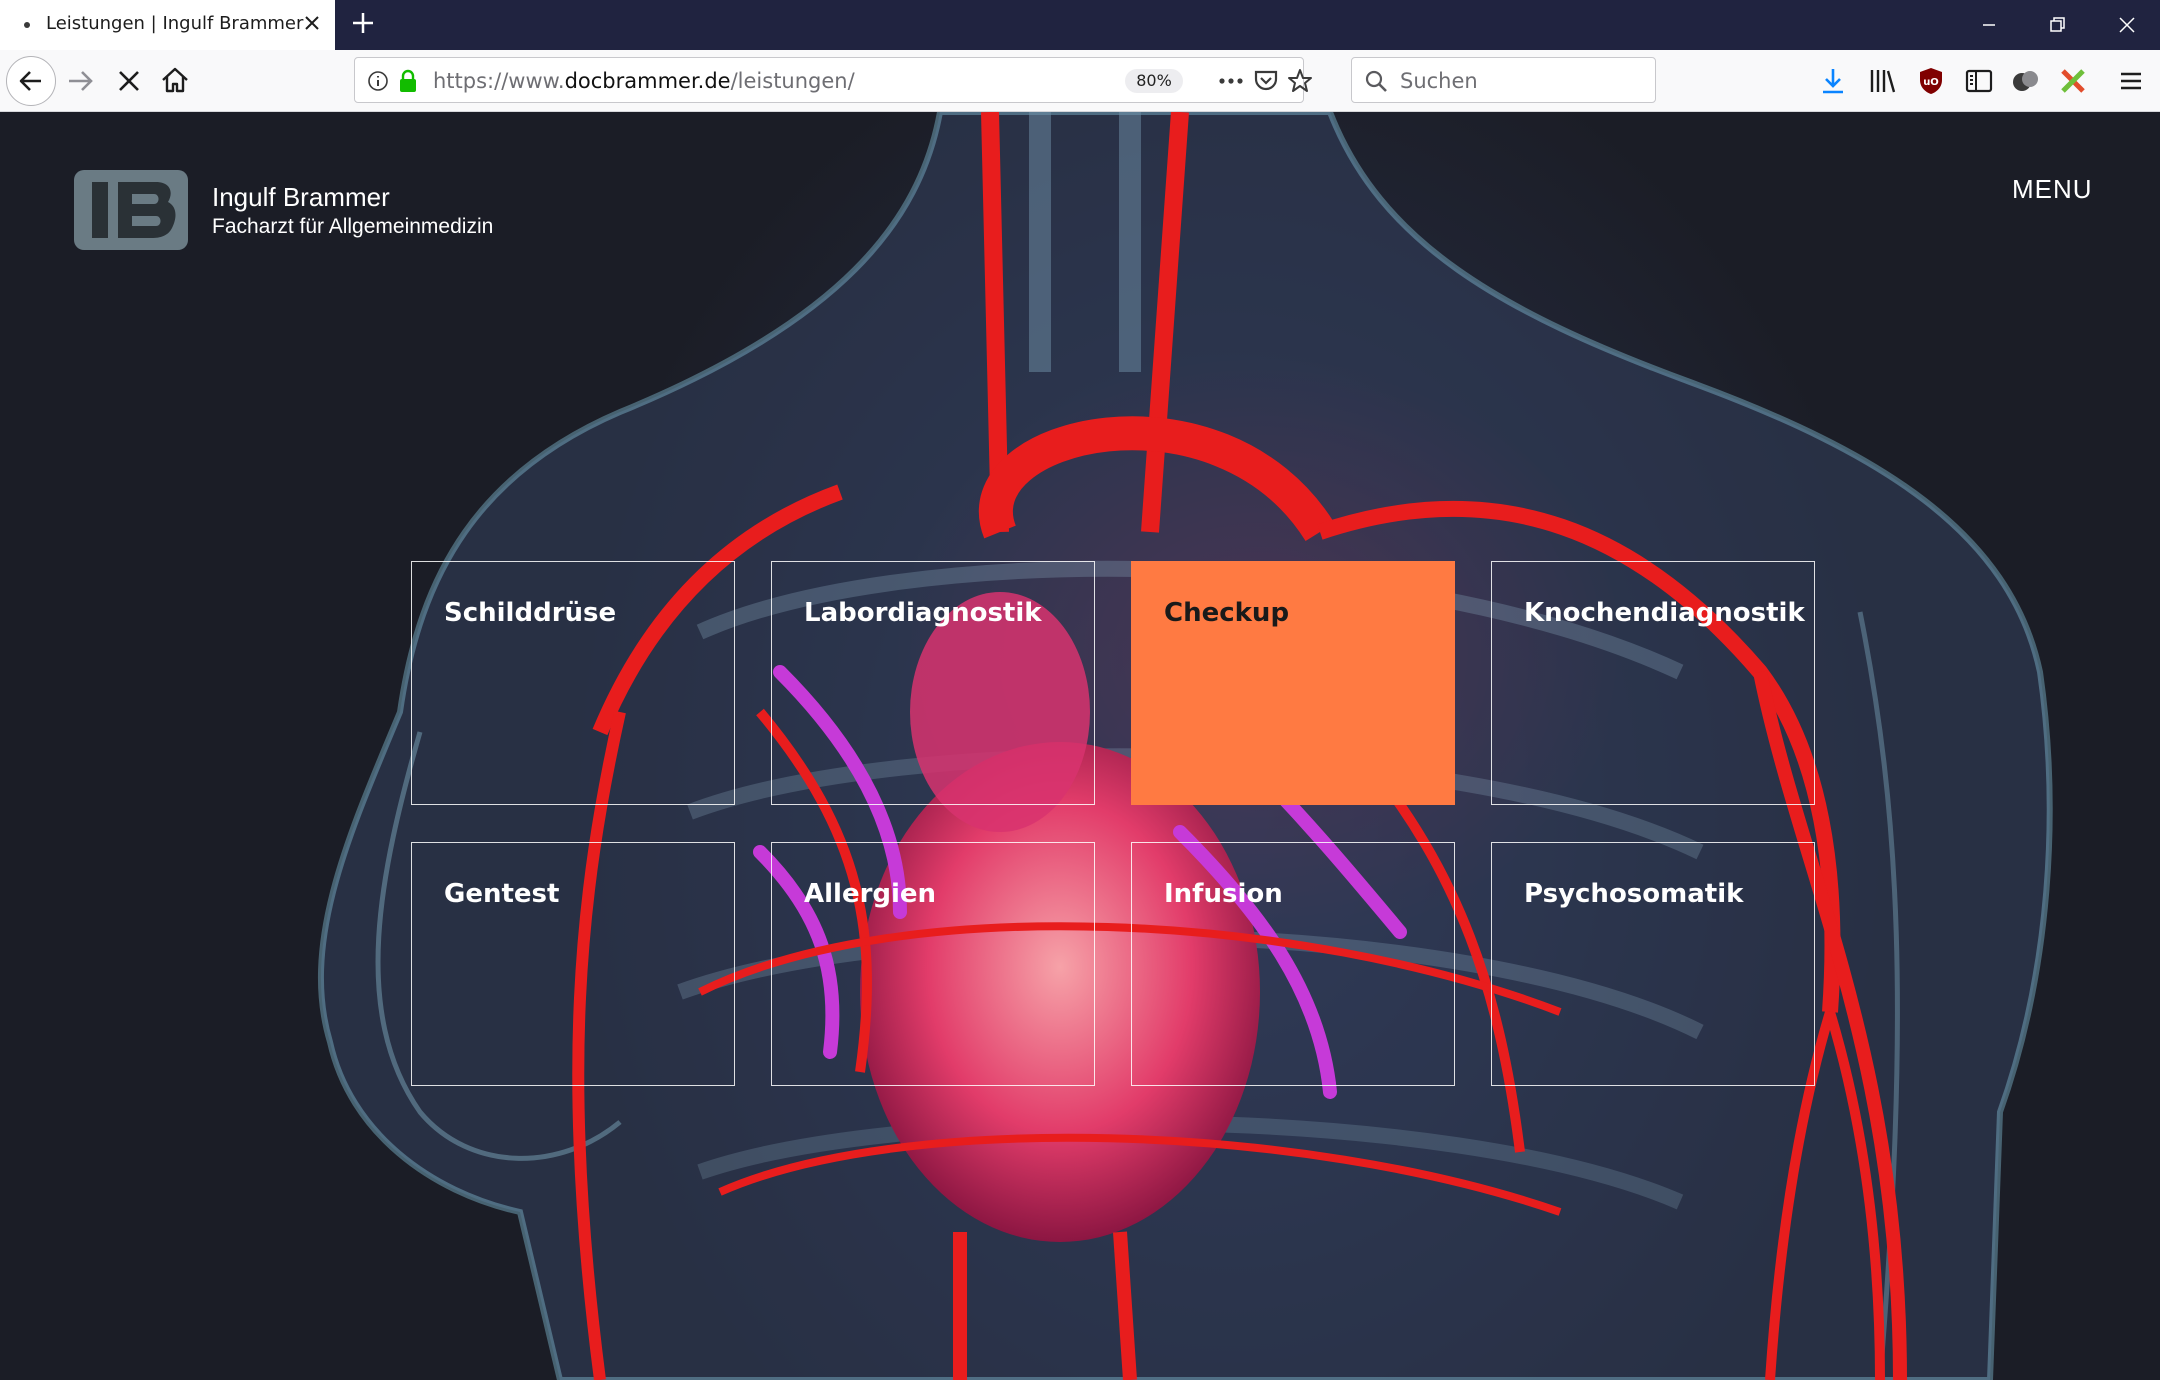  I want to click on lock-icon, so click(408, 81).